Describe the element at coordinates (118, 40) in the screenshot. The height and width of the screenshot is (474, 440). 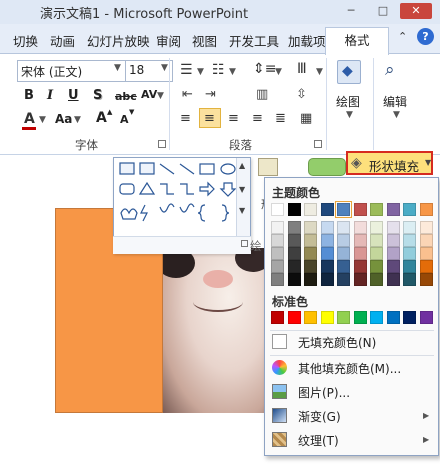
I see `tab-slideshow: 幻灯片放映` at that location.